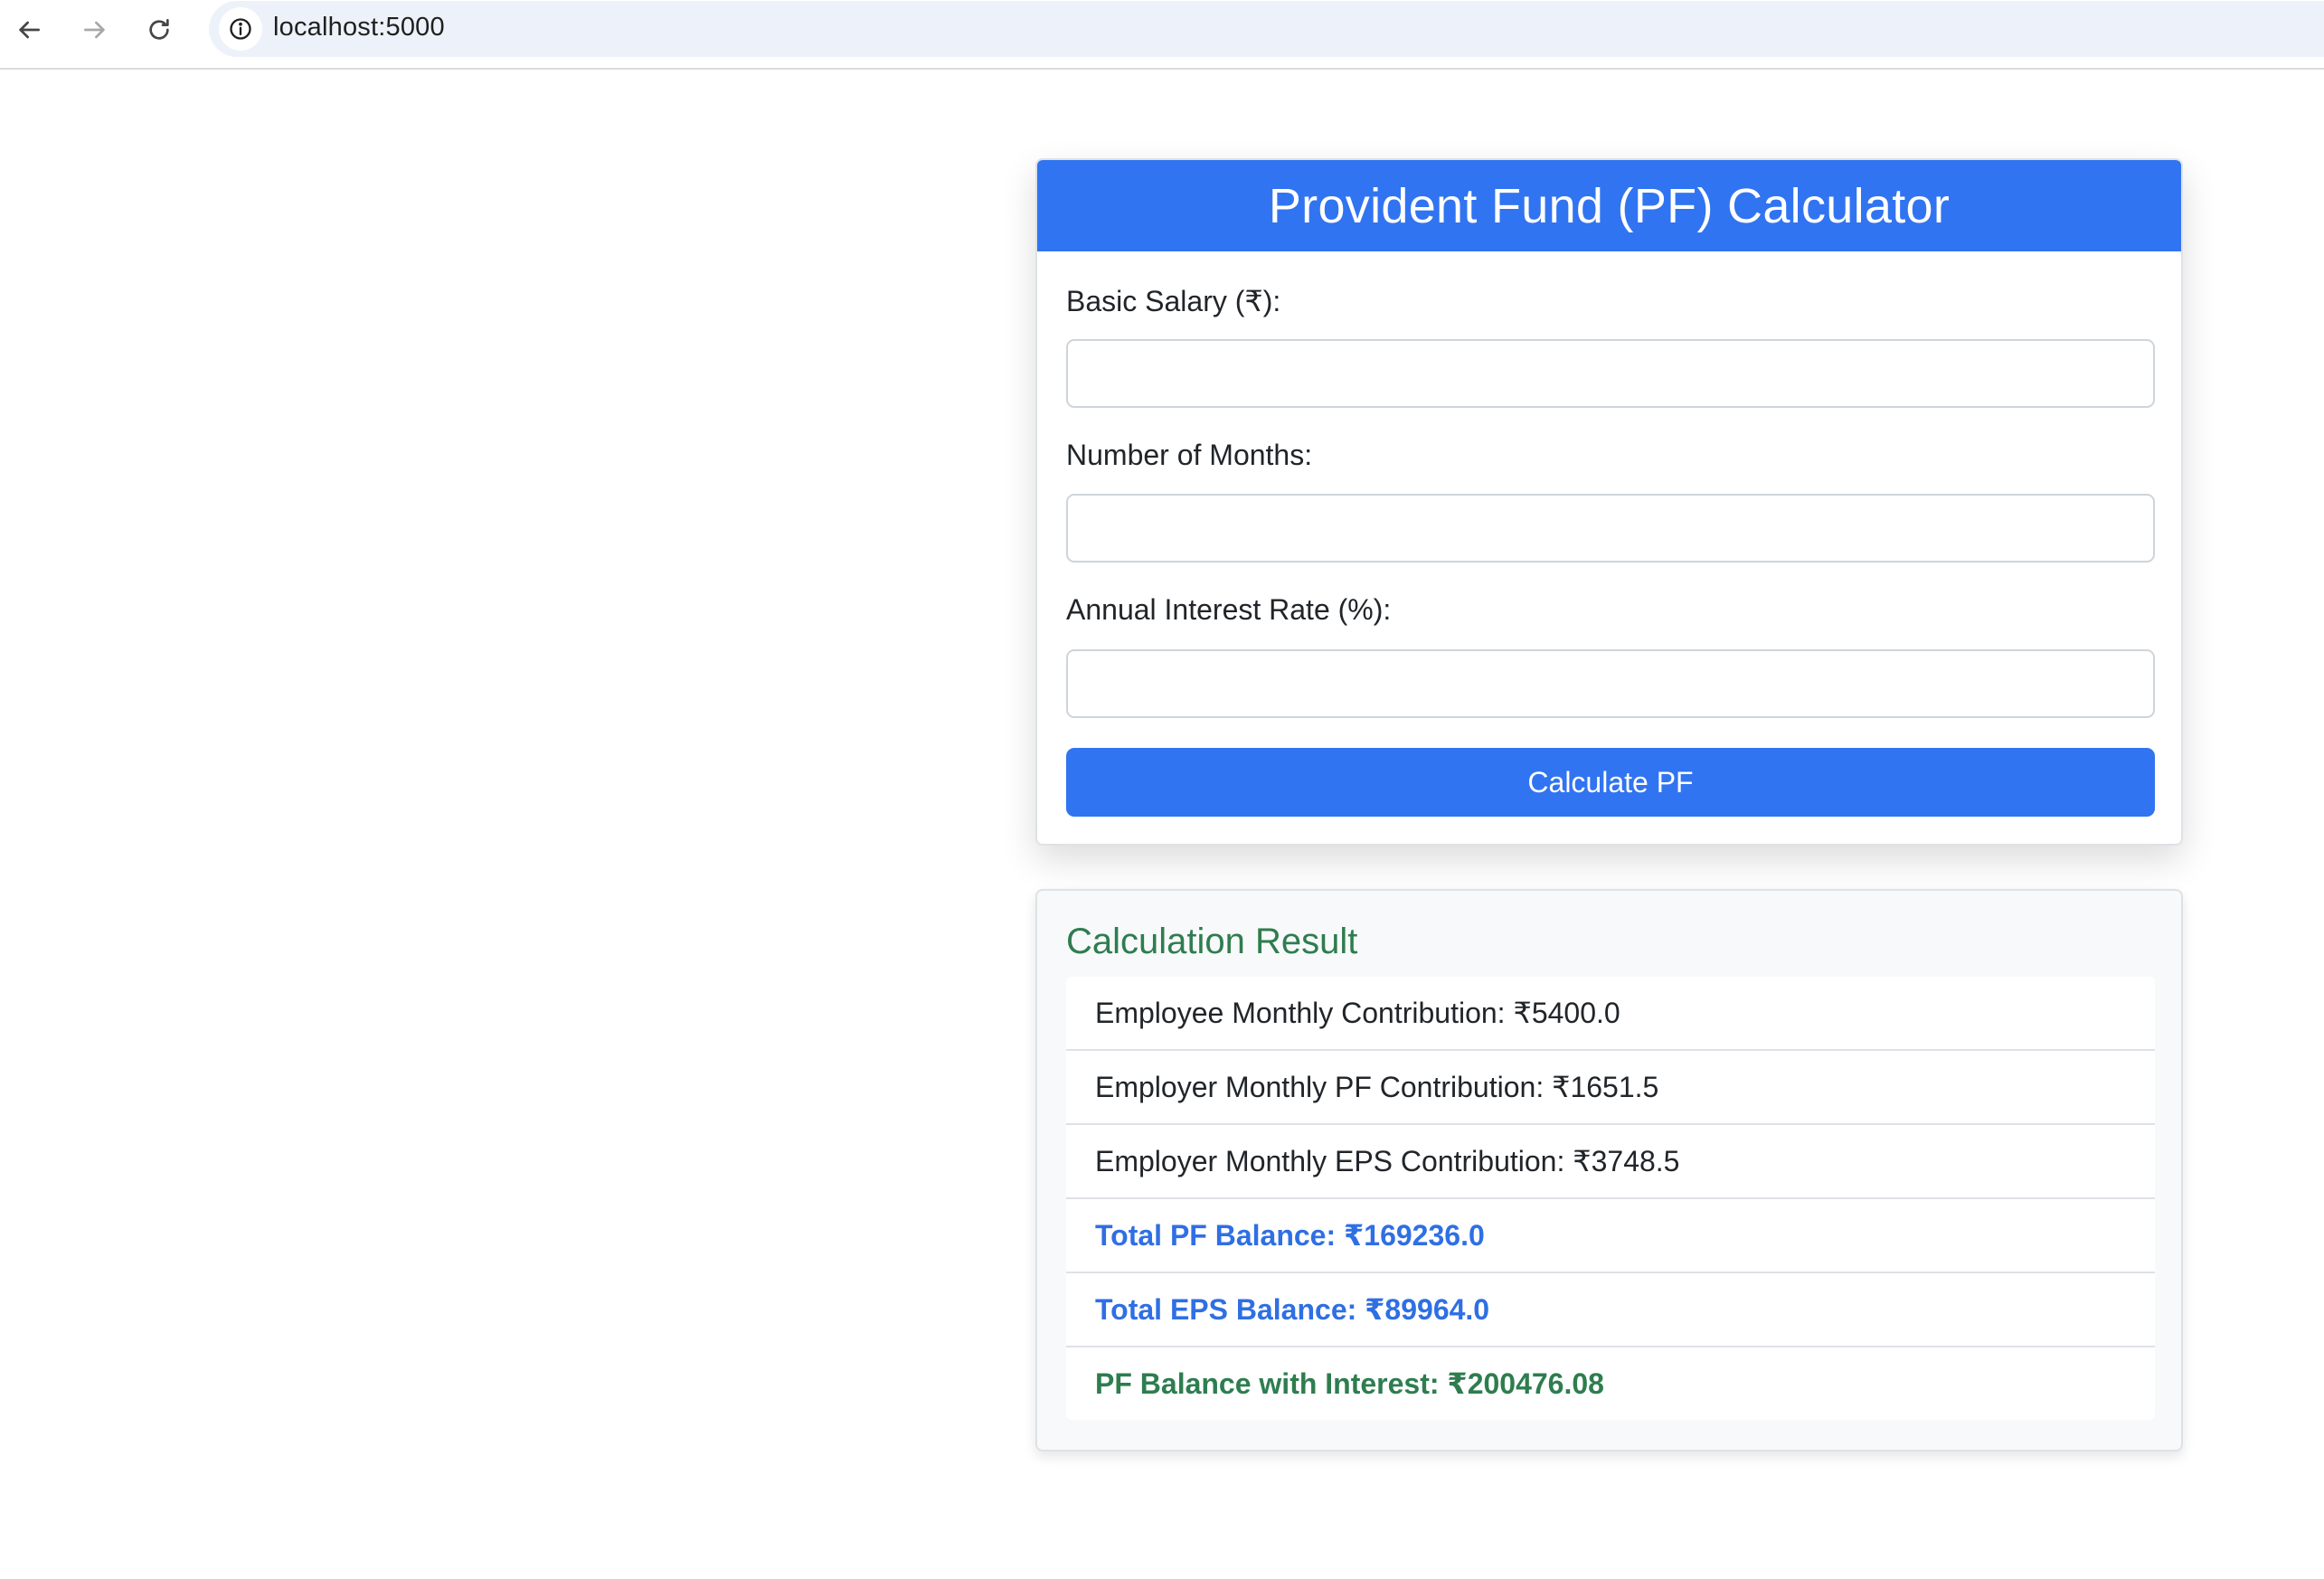  Describe the element at coordinates (1212, 942) in the screenshot. I see `result-title: Calculation Result` at that location.